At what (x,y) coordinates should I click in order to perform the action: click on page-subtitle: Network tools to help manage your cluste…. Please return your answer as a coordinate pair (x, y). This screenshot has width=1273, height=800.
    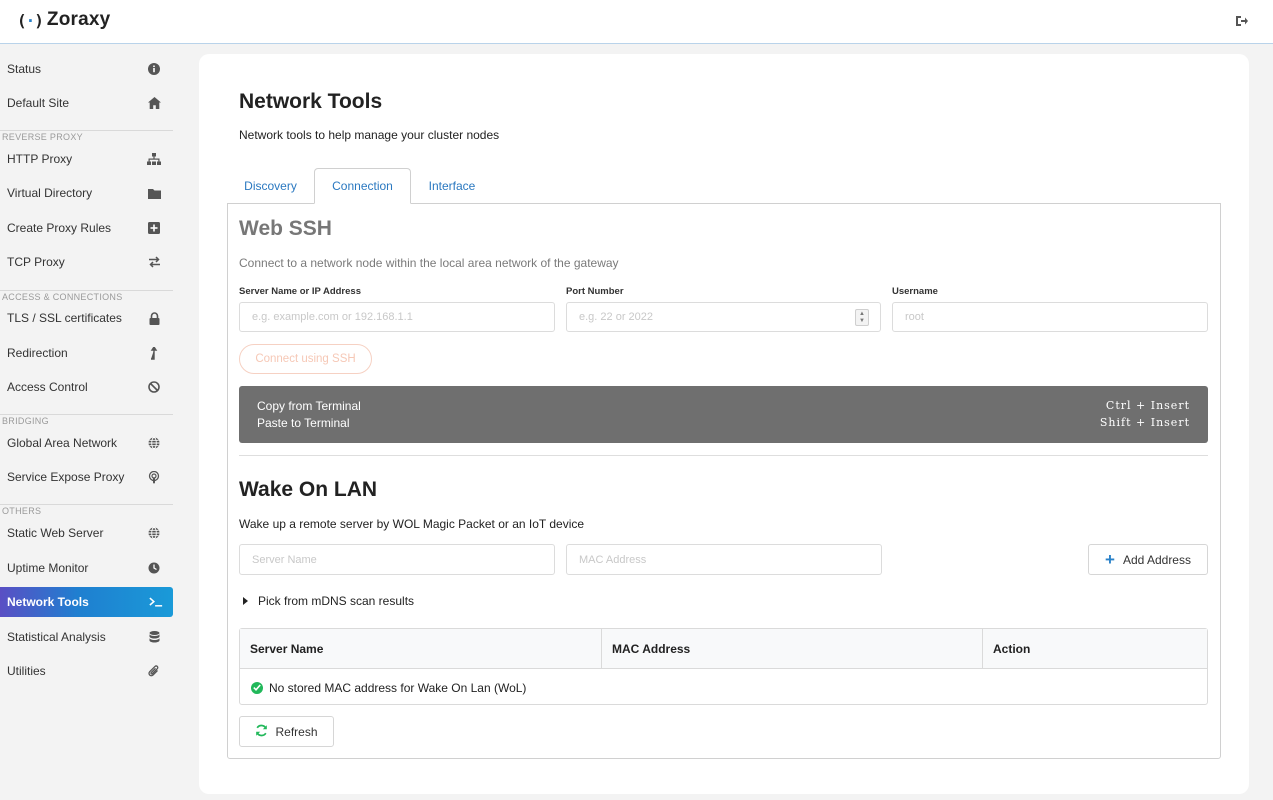
    Looking at the image, I should click on (369, 135).